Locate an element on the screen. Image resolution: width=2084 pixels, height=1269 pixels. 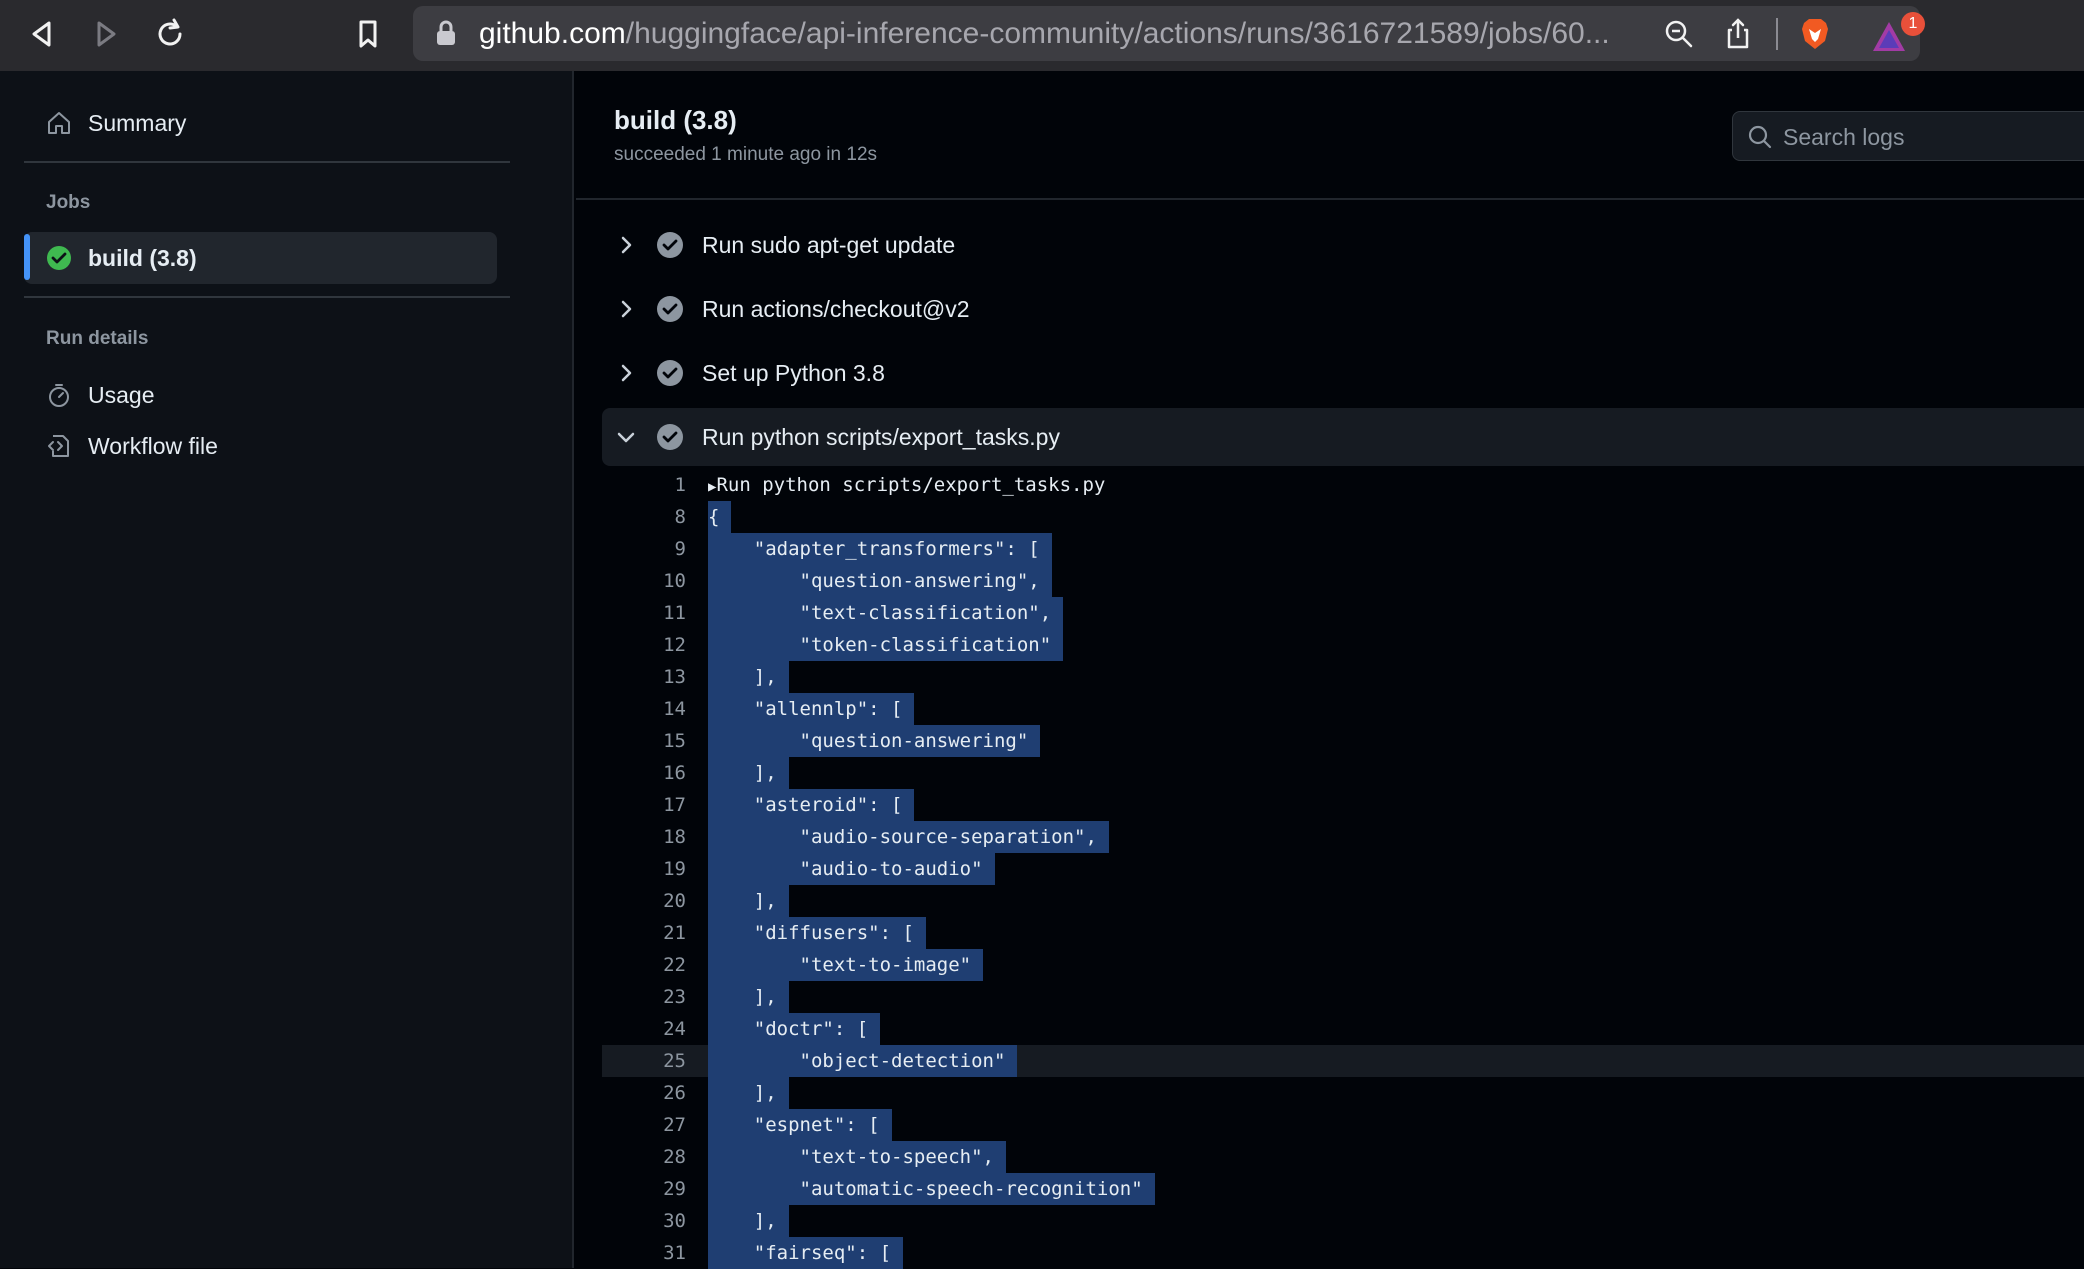
log-line: 1 ▶Run python scripts/export_tasks.py is located at coordinates (1343, 485).